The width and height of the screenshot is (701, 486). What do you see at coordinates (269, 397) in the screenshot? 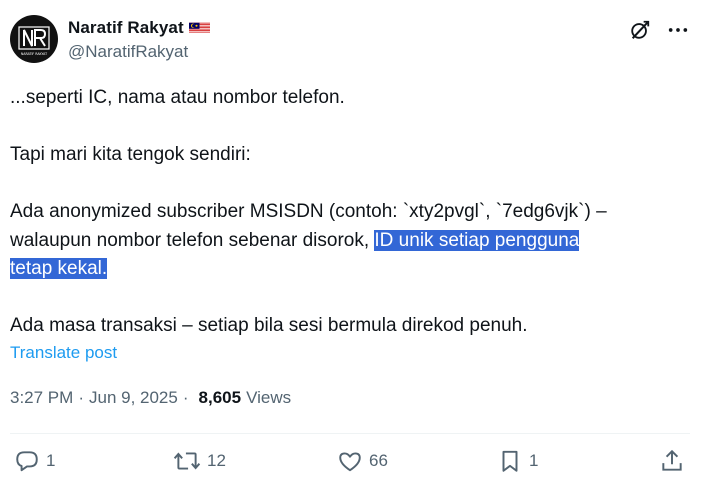
I see `views-label: Views` at bounding box center [269, 397].